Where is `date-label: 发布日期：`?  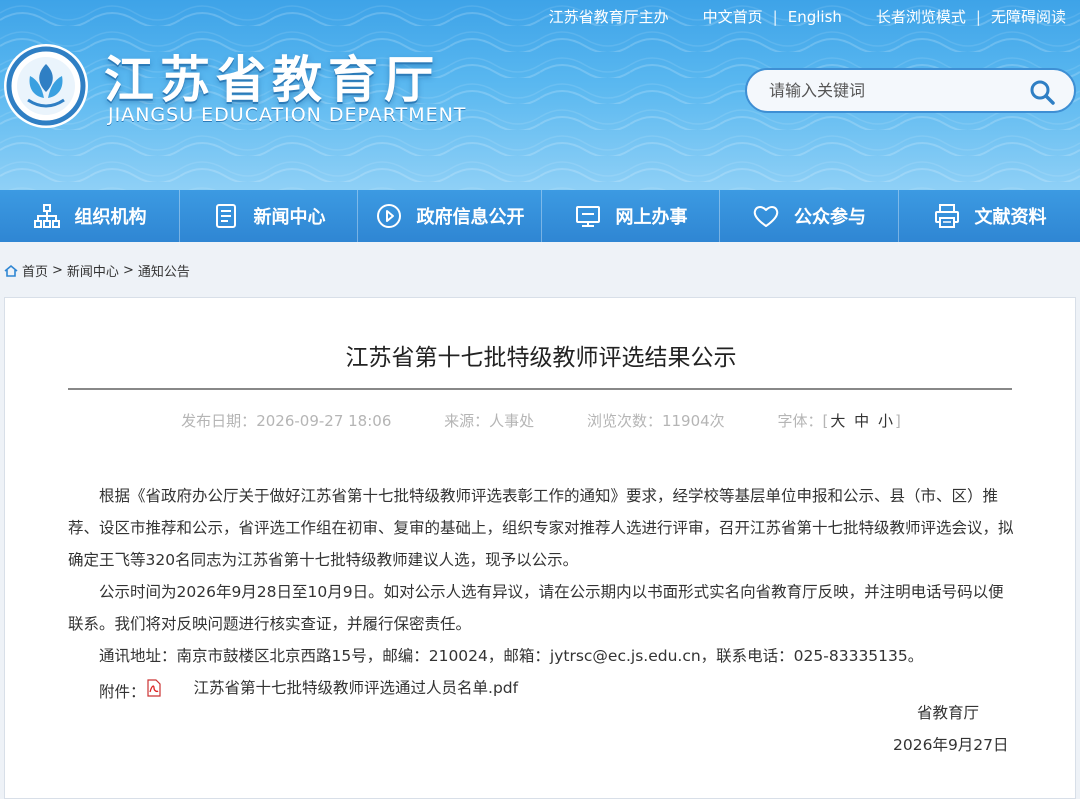 date-label: 发布日期： is located at coordinates (219, 421).